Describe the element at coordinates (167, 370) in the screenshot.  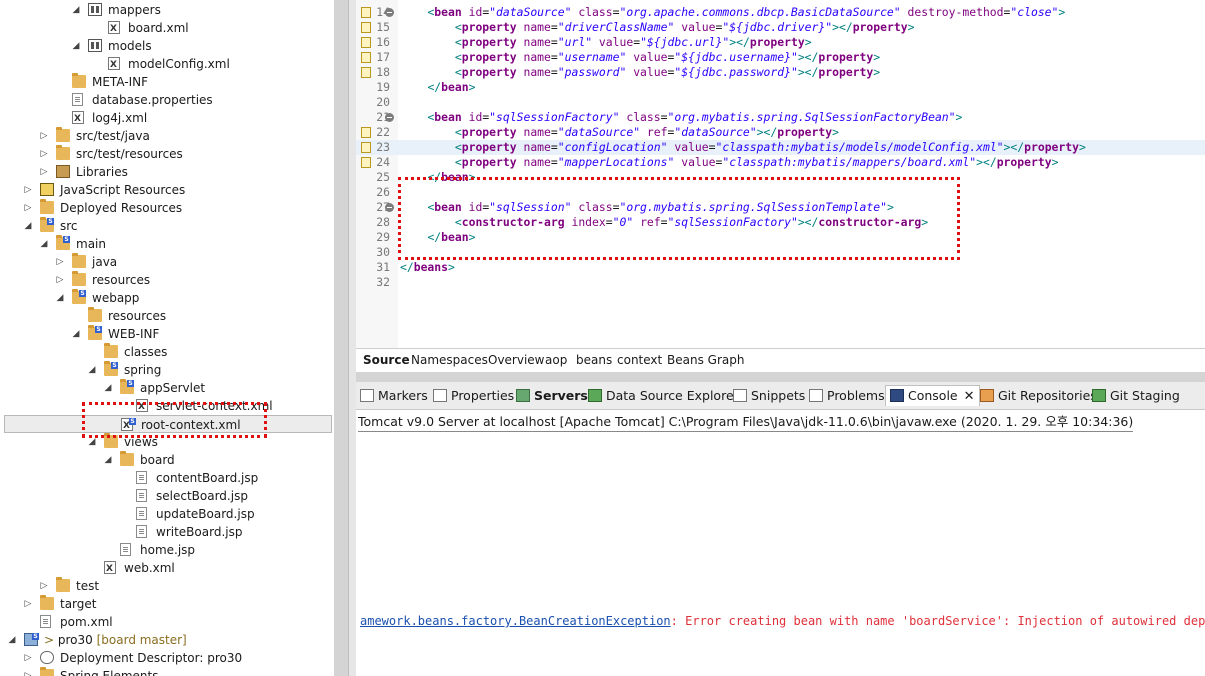
I see `tree-item: ◢ Sspring` at that location.